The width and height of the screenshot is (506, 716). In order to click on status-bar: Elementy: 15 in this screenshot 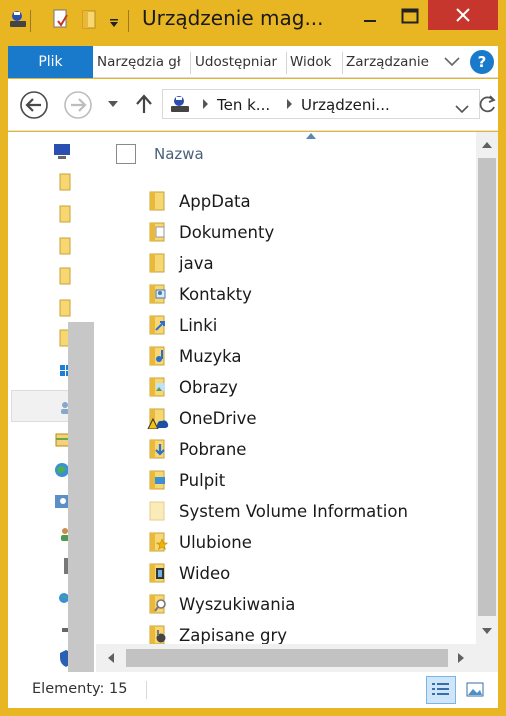, I will do `click(253, 690)`.